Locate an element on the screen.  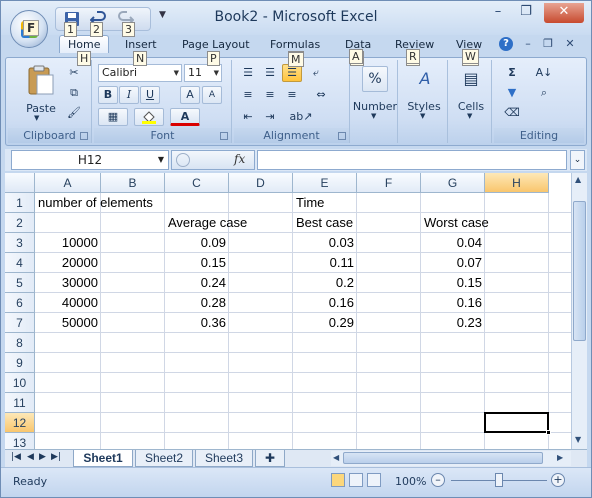
cell-a1: number of elements is located at coordinates (95, 203).